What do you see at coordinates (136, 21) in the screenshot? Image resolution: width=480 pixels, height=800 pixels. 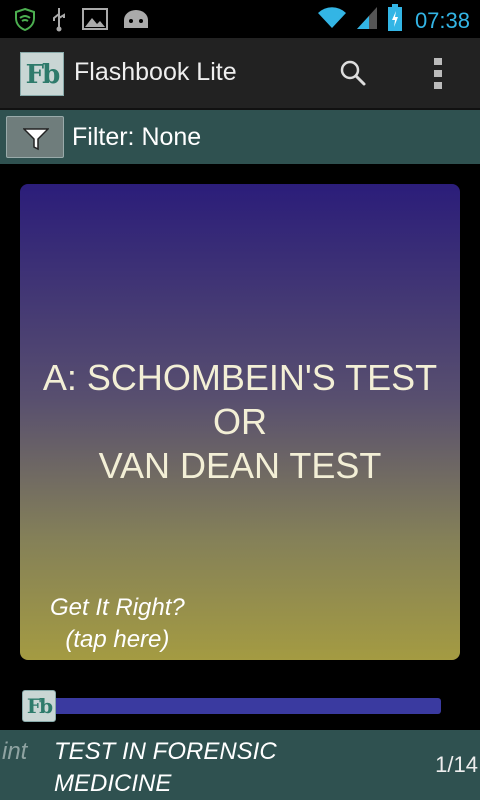 I see `android-icon` at bounding box center [136, 21].